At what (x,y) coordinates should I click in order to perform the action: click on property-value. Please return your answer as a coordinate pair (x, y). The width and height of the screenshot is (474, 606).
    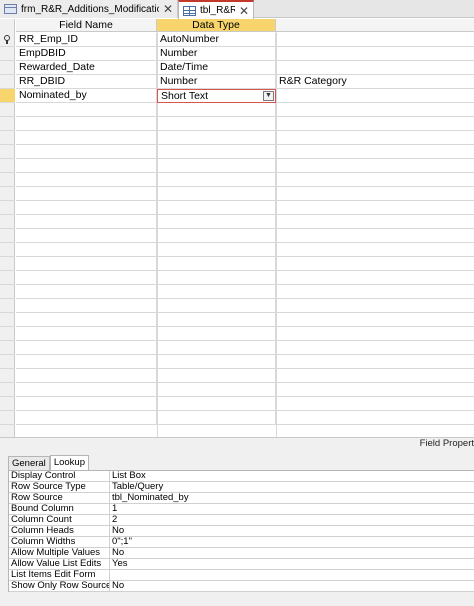
    Looking at the image, I should click on (292, 575).